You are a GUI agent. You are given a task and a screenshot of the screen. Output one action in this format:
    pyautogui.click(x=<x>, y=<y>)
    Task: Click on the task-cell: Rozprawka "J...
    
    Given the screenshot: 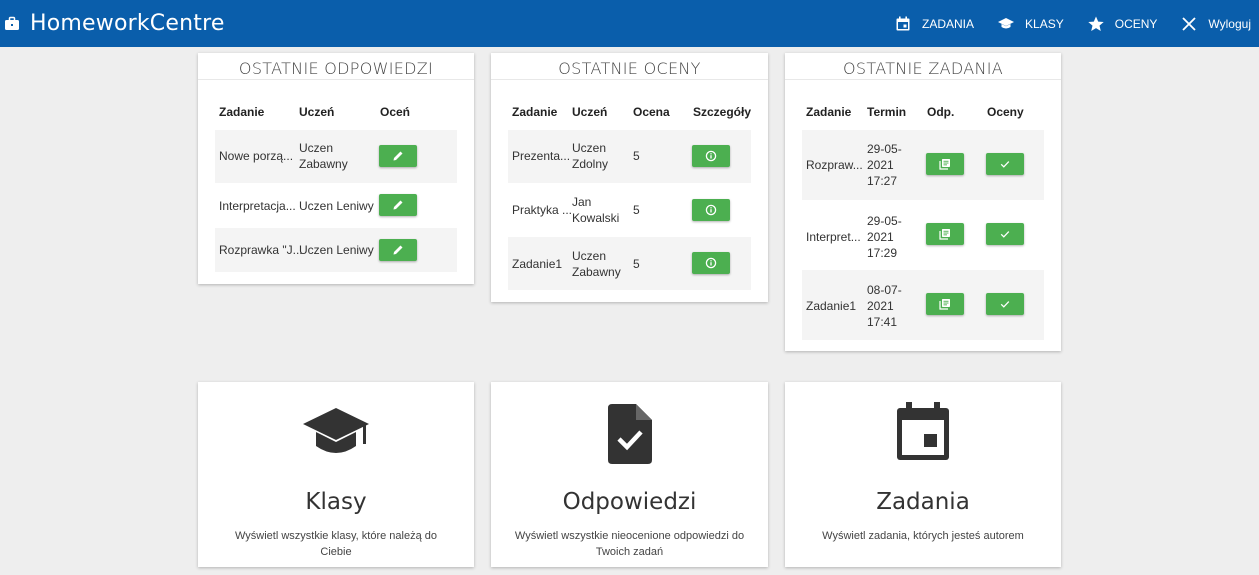 What is the action you would take?
    pyautogui.click(x=261, y=250)
    